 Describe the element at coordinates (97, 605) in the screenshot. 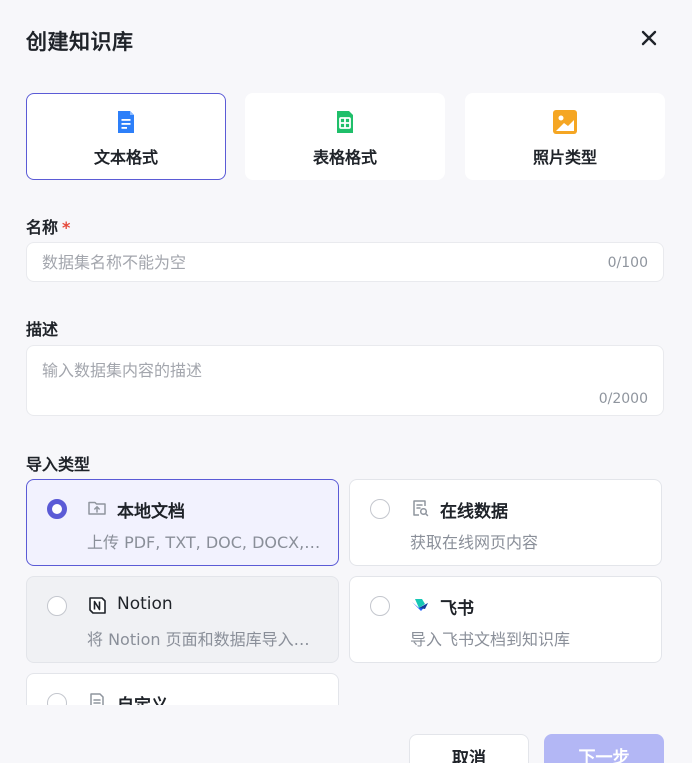

I see `notion-icon` at that location.